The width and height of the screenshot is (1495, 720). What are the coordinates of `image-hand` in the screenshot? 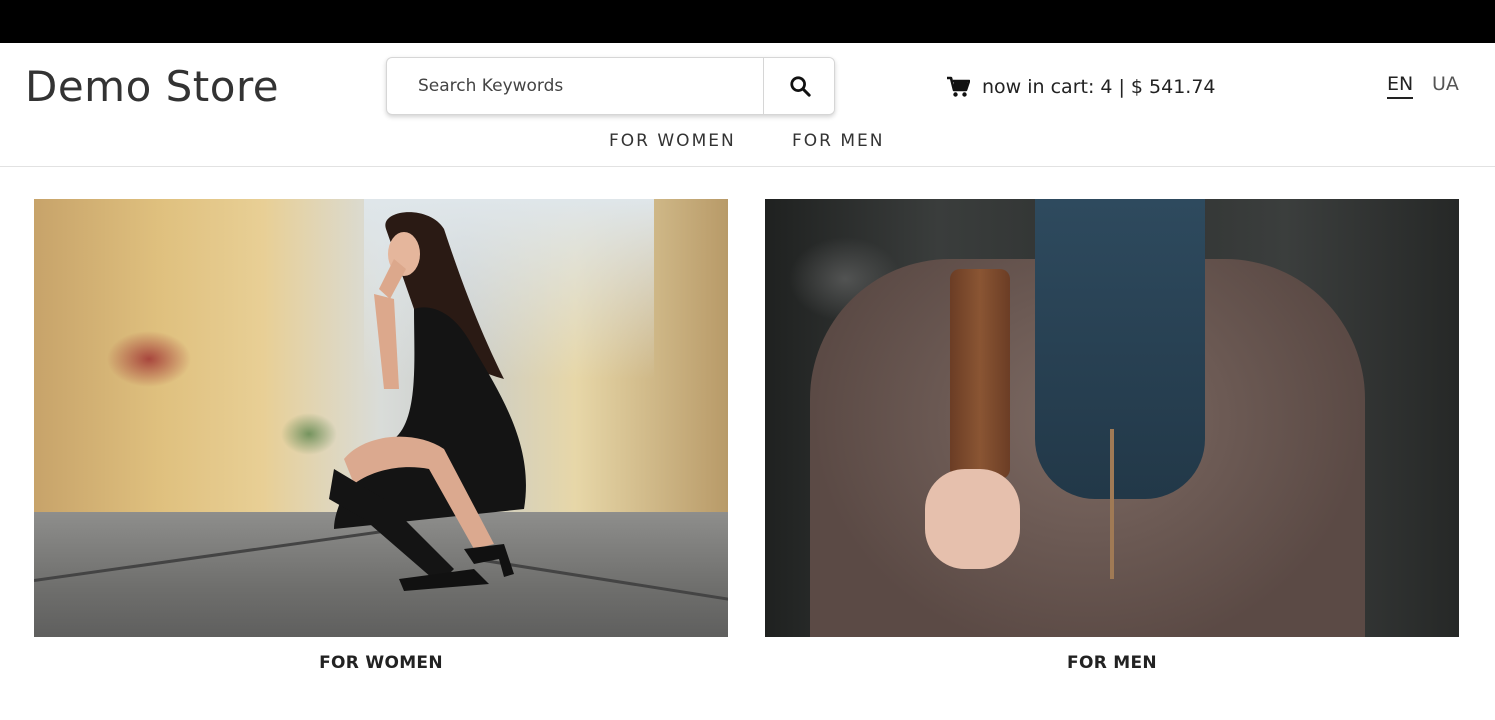 It's located at (972, 519).